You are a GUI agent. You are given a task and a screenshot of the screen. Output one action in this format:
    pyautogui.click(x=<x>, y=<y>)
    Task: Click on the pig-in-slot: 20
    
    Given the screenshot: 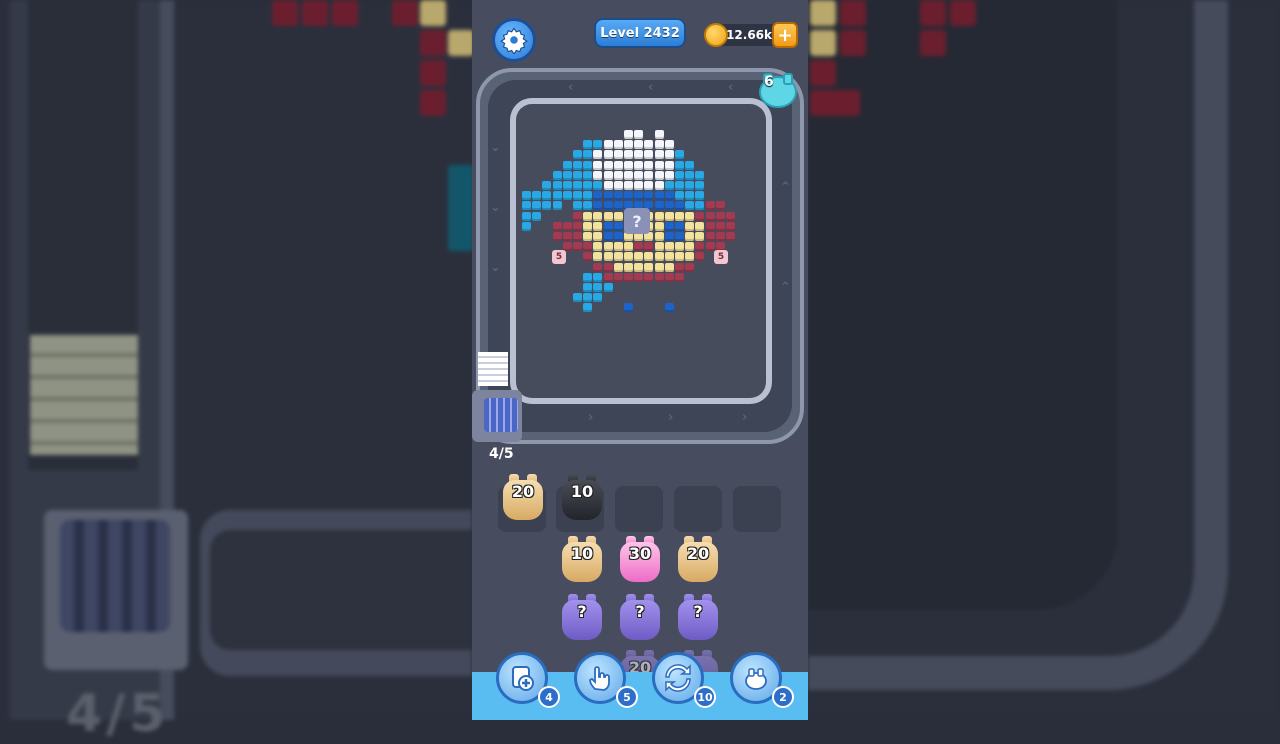 What is the action you would take?
    pyautogui.click(x=523, y=497)
    